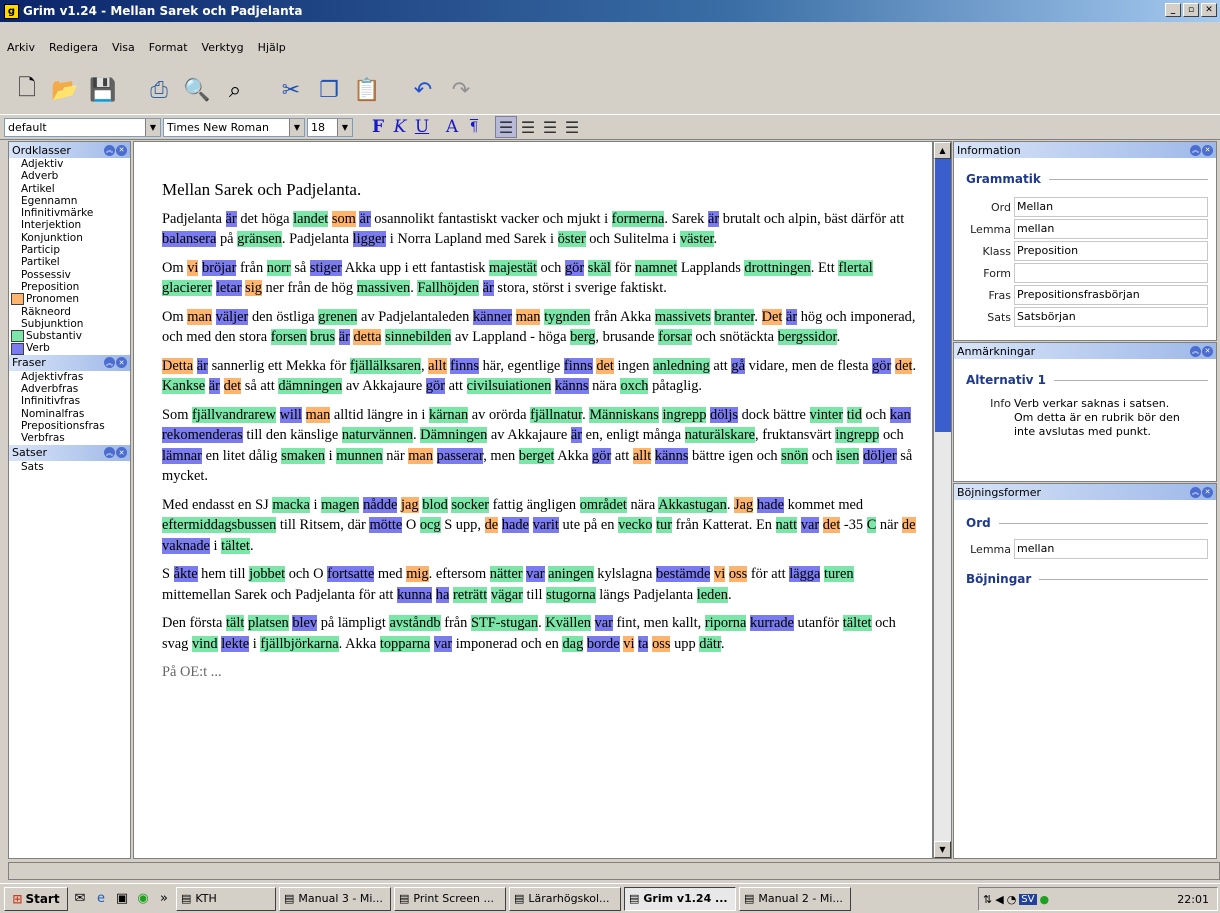 Image resolution: width=1220 pixels, height=913 pixels. I want to click on tagged-word: tältet, so click(857, 623).